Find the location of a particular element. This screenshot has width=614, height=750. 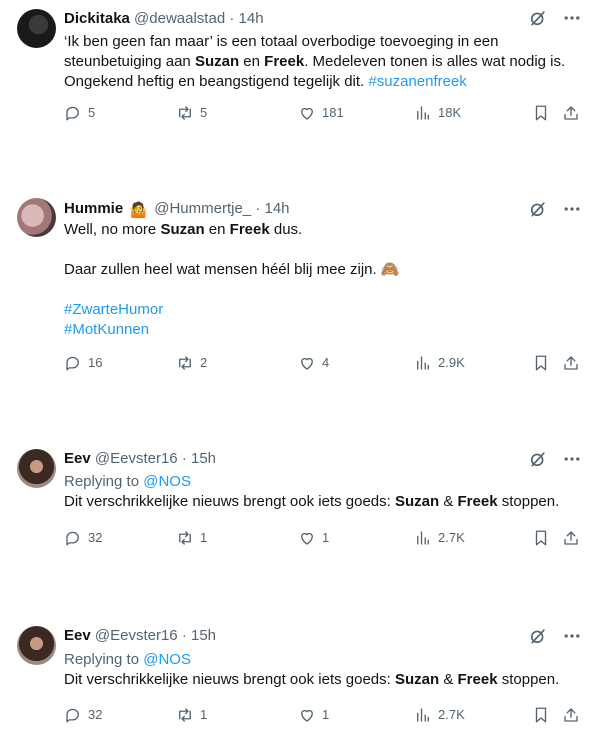

replying-to: Replying to @NOS is located at coordinates (329, 482).